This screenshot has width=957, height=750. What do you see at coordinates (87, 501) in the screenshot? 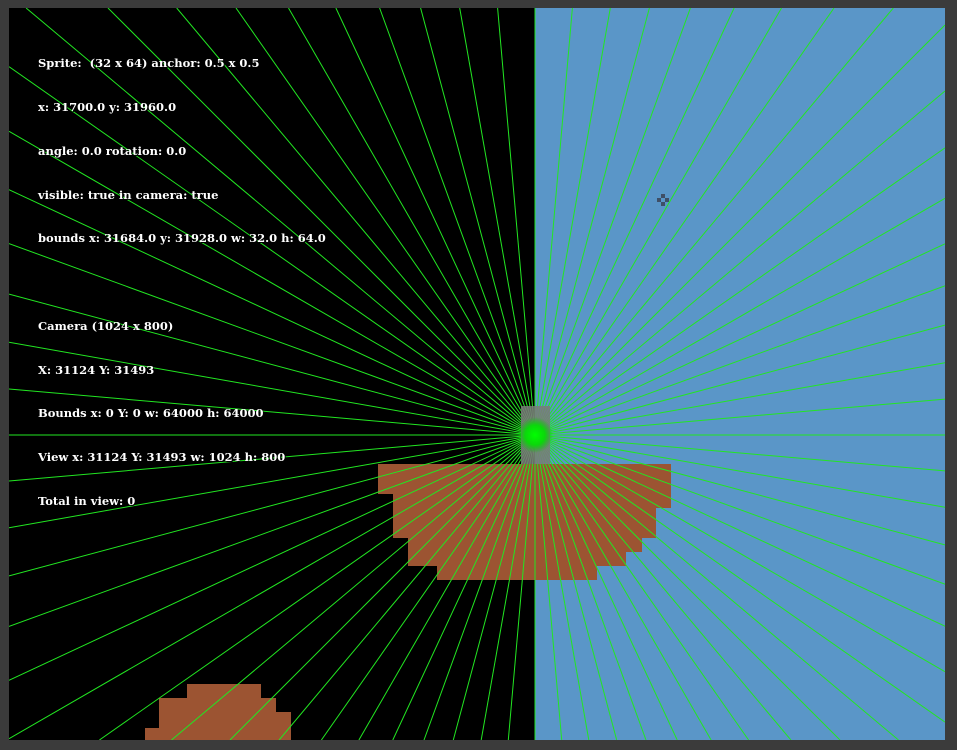
I see `debug-camera-line: Total in view: 0` at bounding box center [87, 501].